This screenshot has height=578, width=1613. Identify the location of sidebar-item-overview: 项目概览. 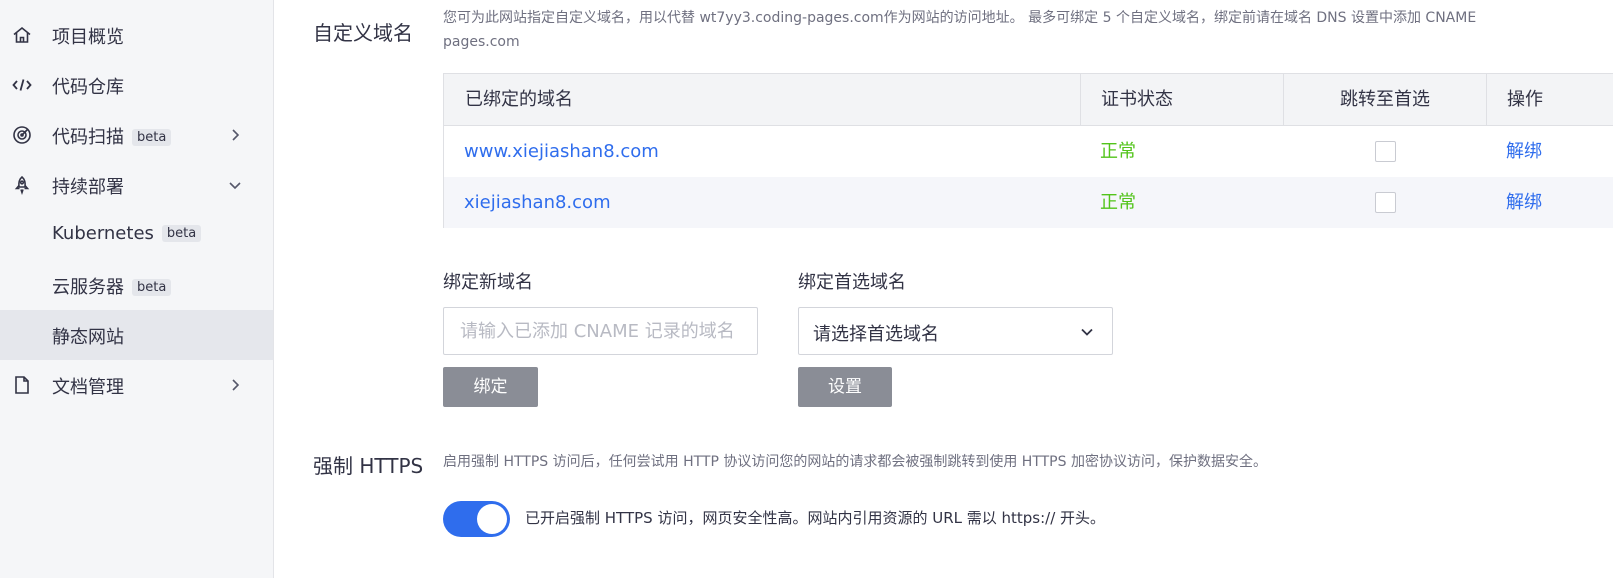
(136, 35).